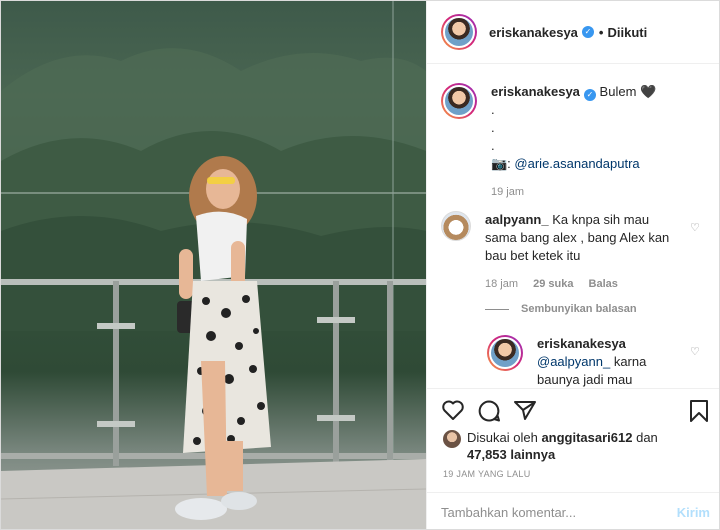  What do you see at coordinates (487, 474) in the screenshot?
I see `post-timestamp: 19 JAM YANG LALU` at bounding box center [487, 474].